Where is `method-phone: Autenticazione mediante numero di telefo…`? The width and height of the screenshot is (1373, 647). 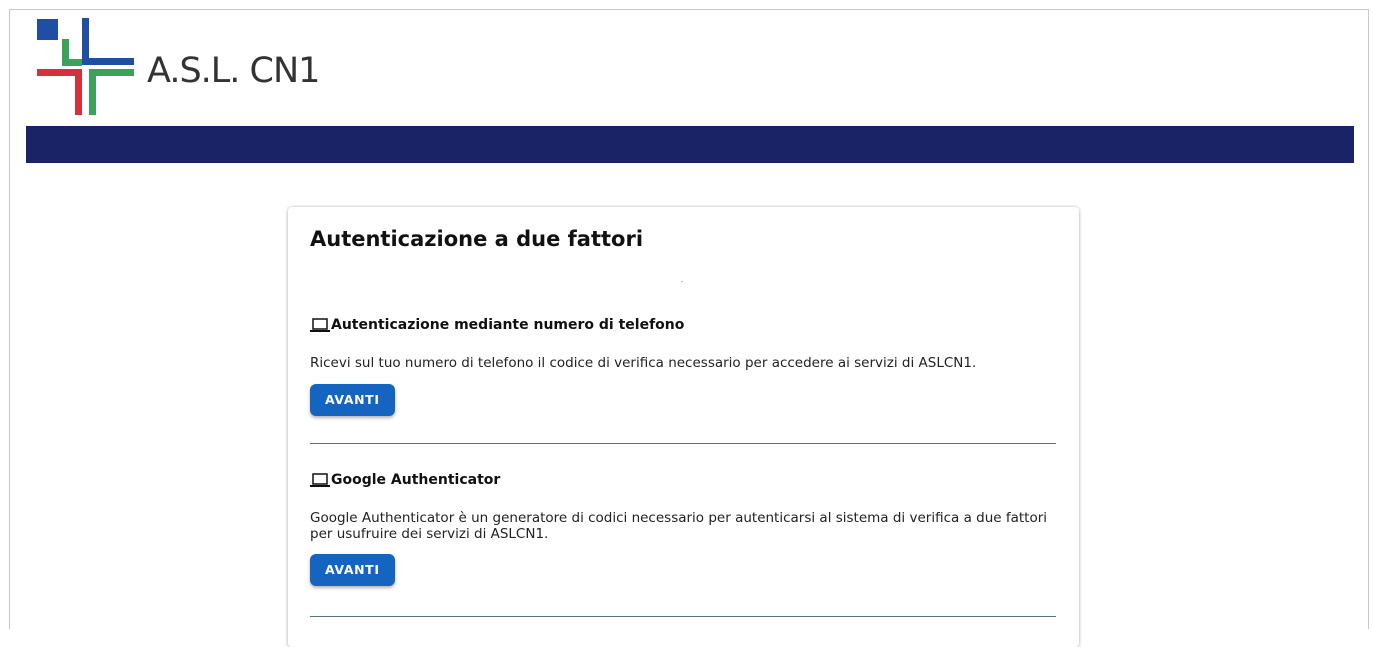 method-phone: Autenticazione mediante numero di telefo… is located at coordinates (683, 366).